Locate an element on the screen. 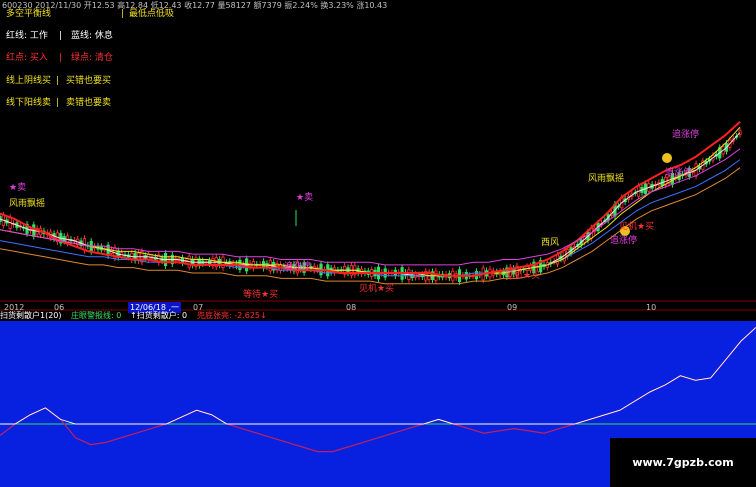  time-axis-label: 08 is located at coordinates (351, 307).